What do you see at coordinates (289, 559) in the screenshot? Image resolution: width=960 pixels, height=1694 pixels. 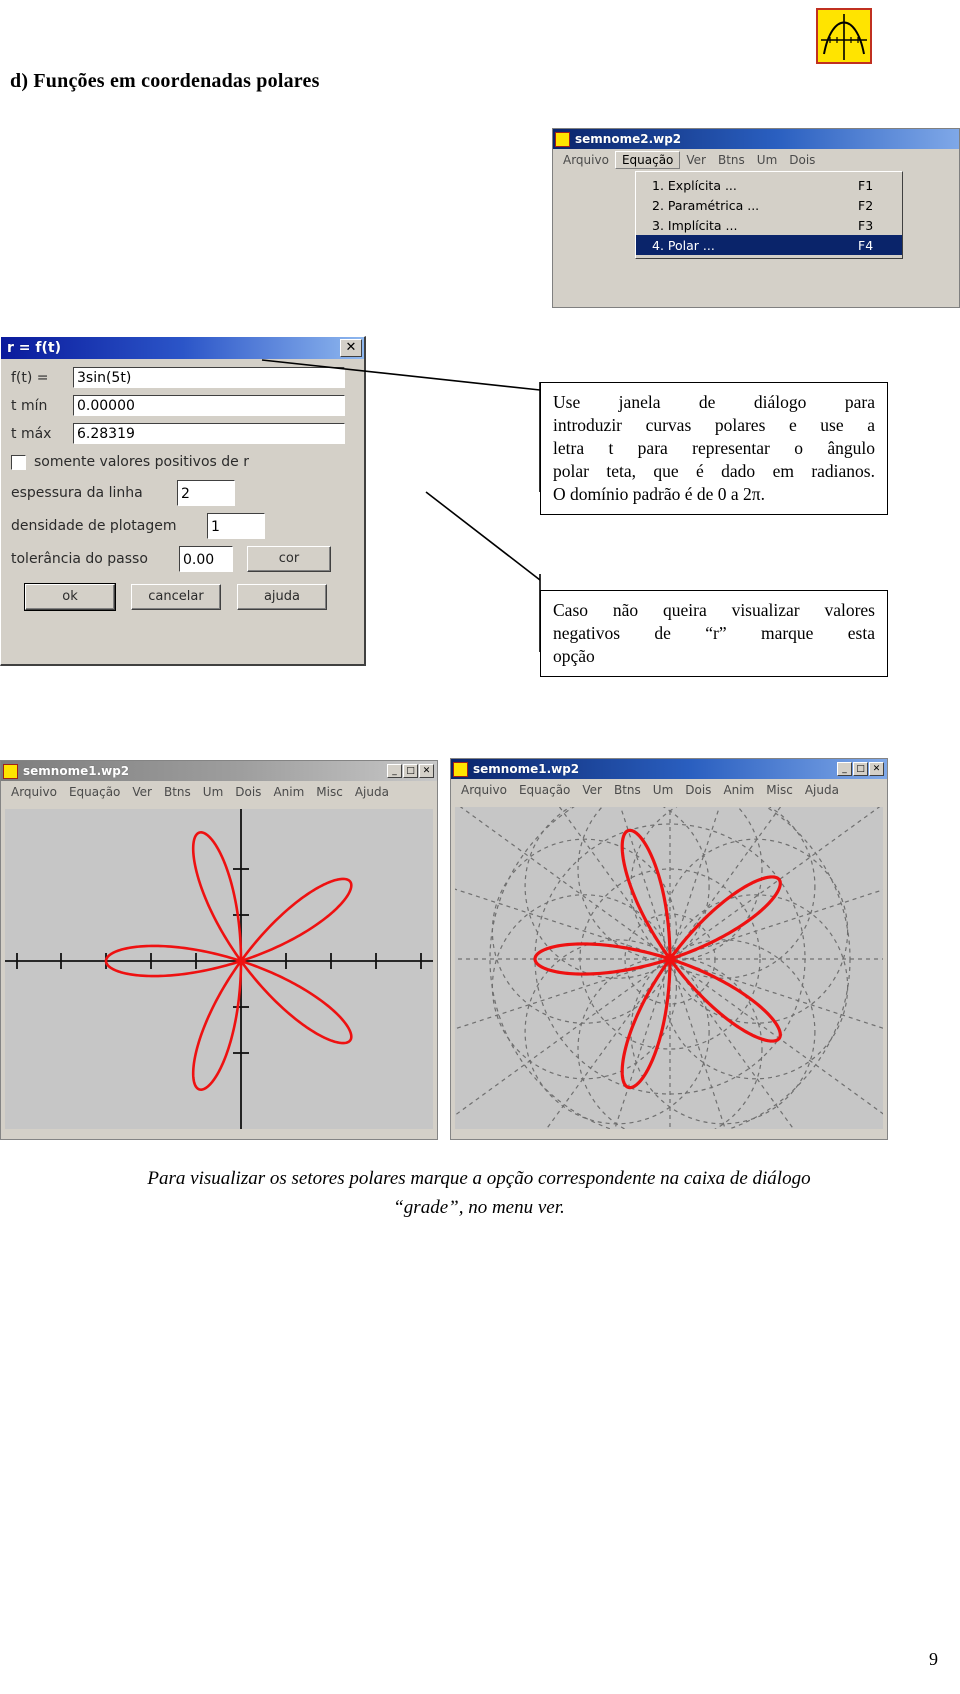 I see `color-button: cor` at bounding box center [289, 559].